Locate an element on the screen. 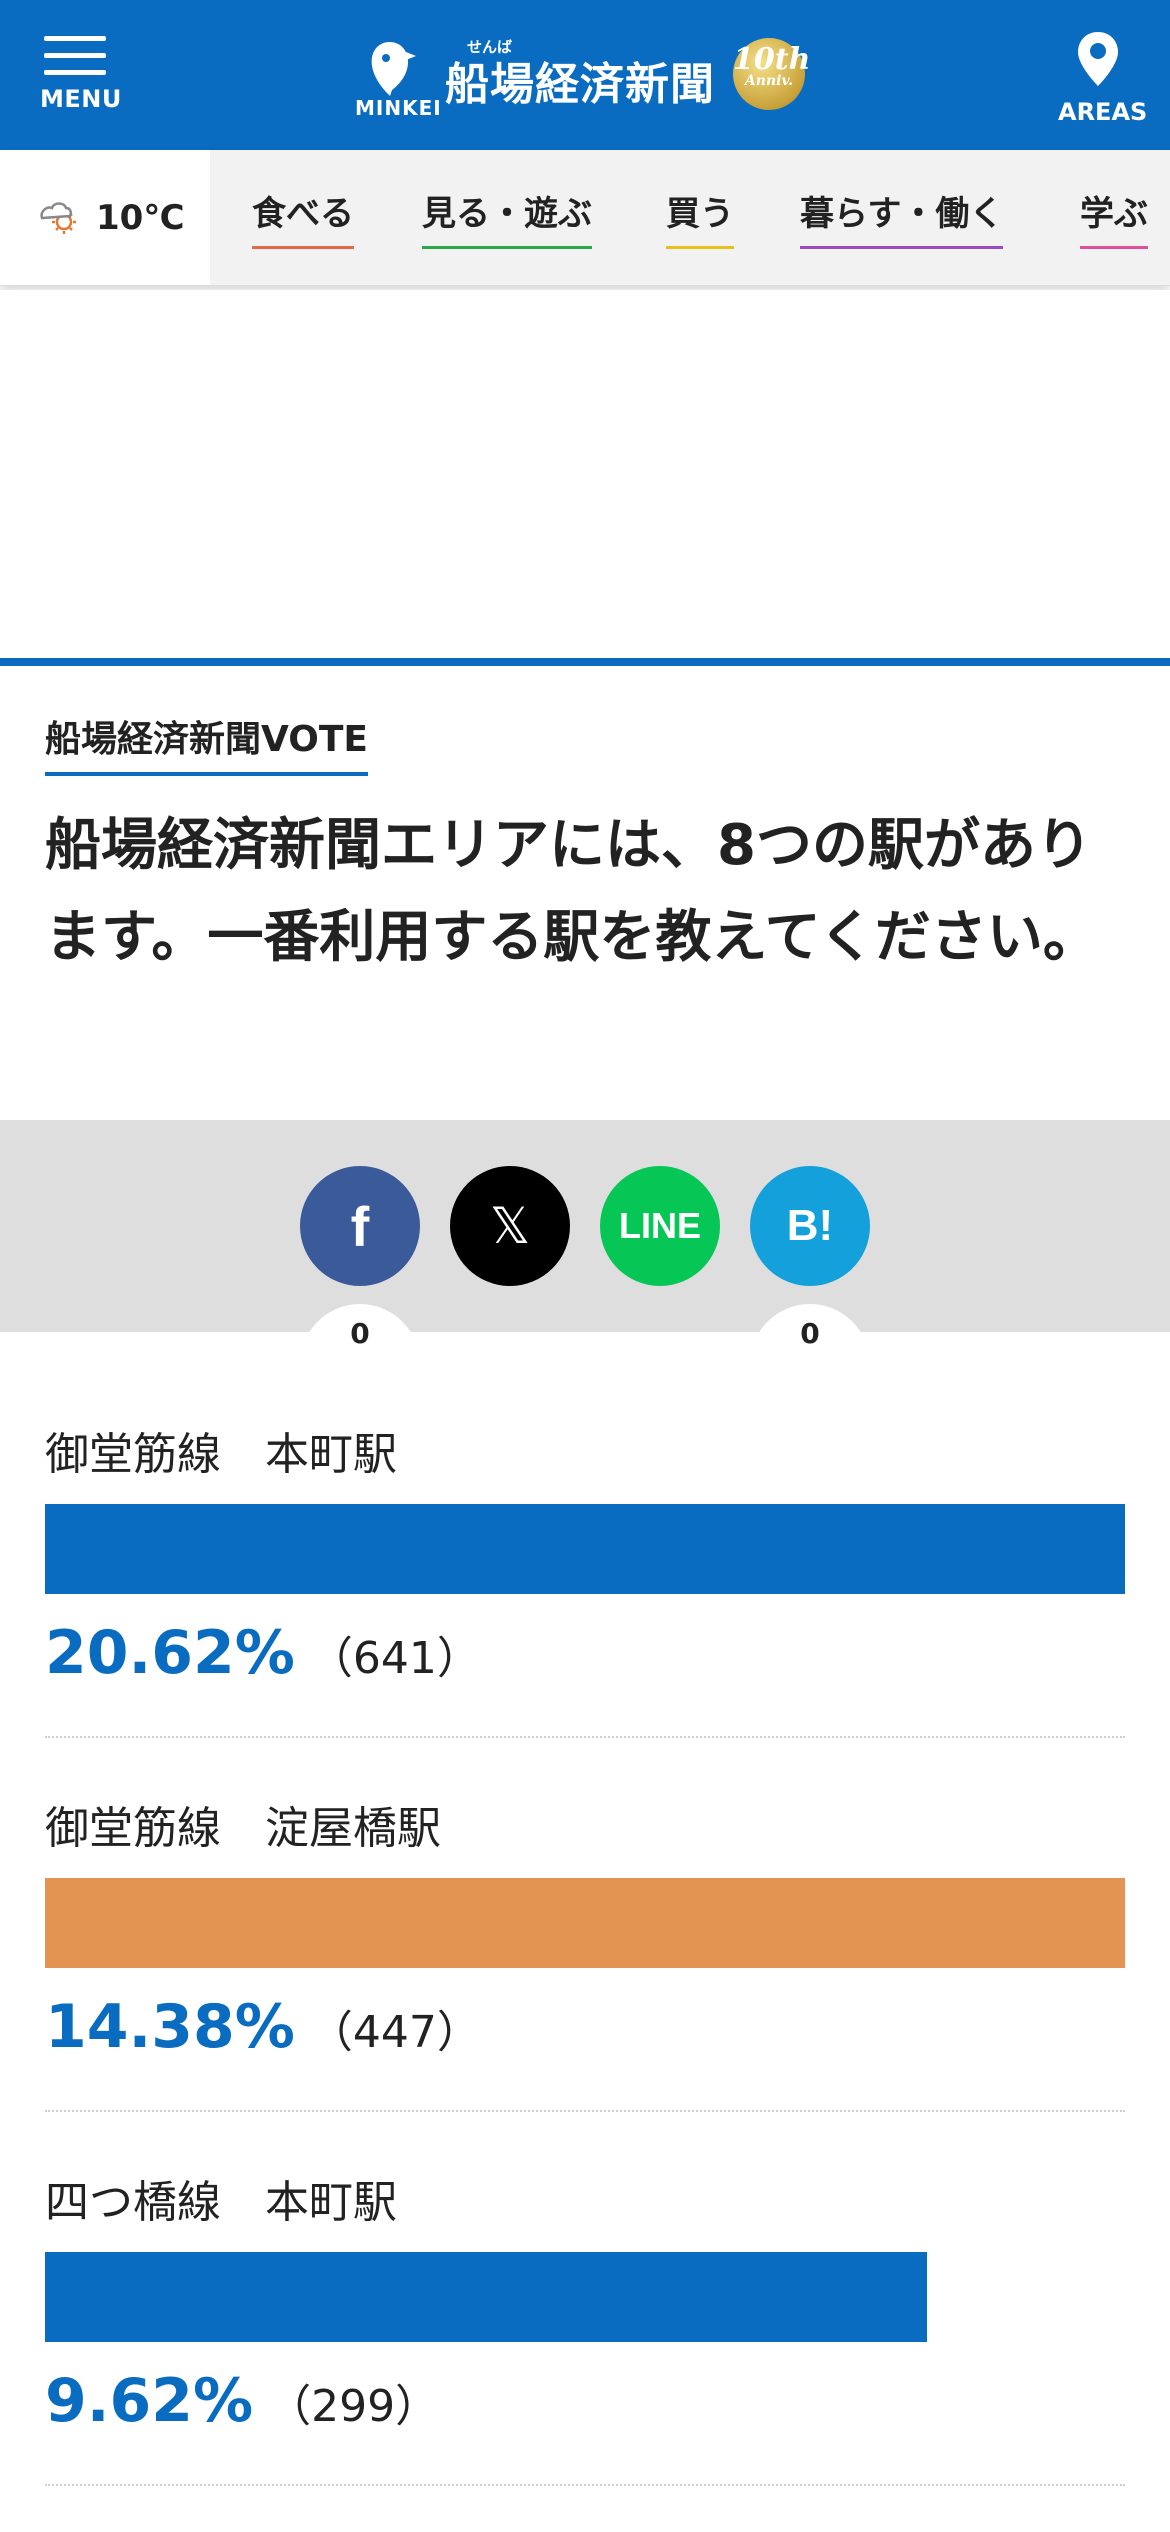 The width and height of the screenshot is (1170, 2532). vote-result-item: 御堂筋線 淀屋橋駅 14.38% （447） is located at coordinates (585, 1952).